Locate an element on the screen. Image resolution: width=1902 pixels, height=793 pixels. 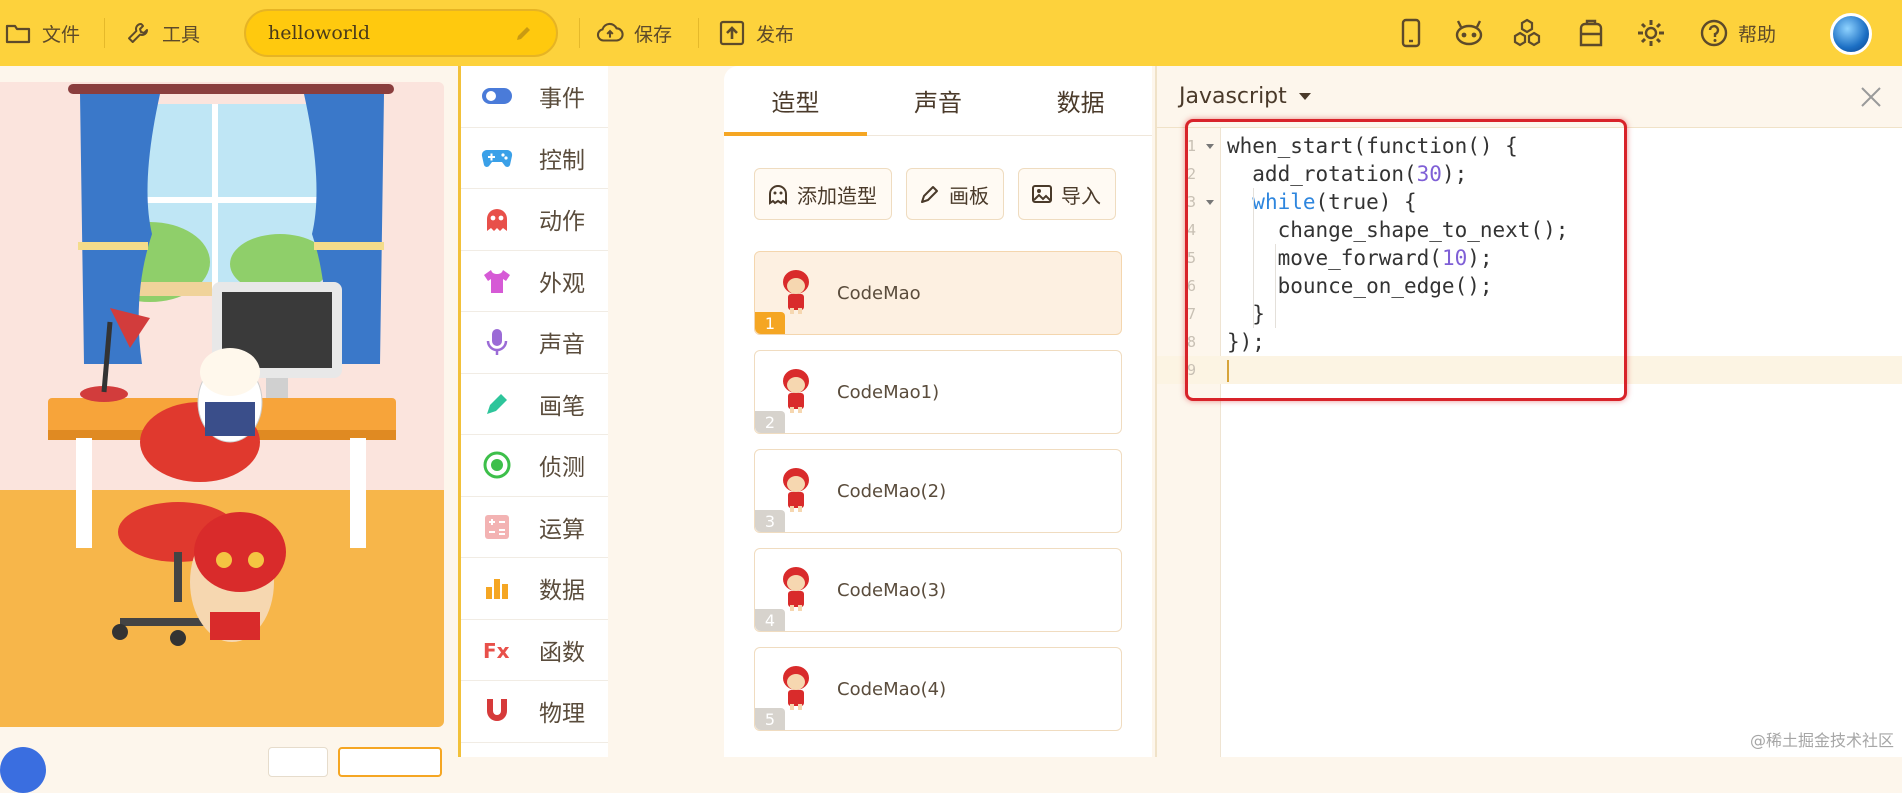
tab-data: 数据 is located at coordinates (1080, 100).